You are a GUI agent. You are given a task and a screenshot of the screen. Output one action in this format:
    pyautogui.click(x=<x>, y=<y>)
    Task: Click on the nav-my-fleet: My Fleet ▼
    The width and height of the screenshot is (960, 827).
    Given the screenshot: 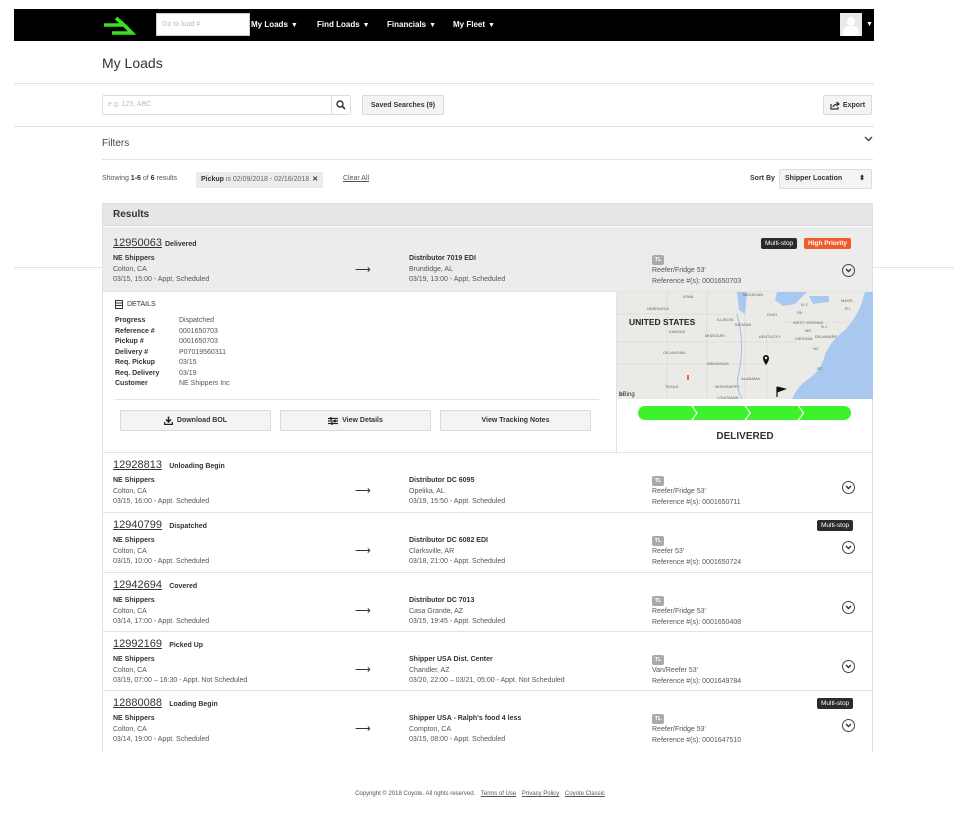 What is the action you would take?
    pyautogui.click(x=474, y=25)
    